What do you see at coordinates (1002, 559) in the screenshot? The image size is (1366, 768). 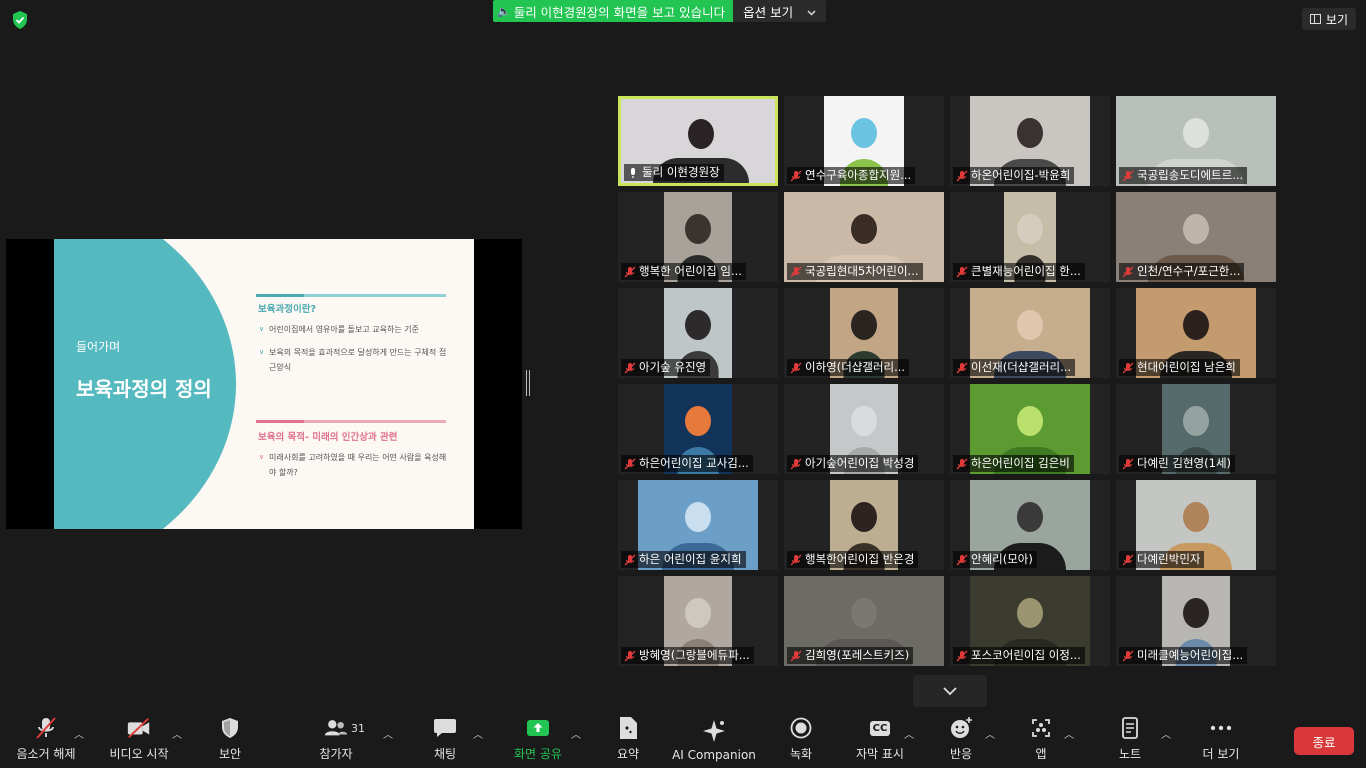 I see `participant-name: 안혜리(모아)` at bounding box center [1002, 559].